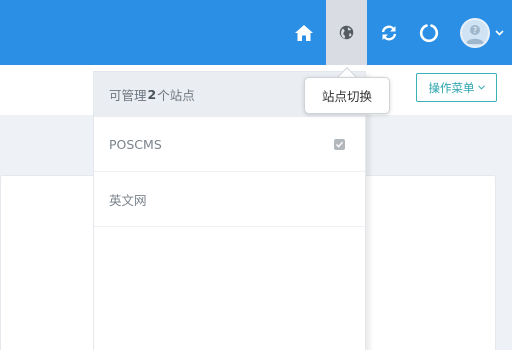  I want to click on default-avatar-icon: ?, so click(475, 34).